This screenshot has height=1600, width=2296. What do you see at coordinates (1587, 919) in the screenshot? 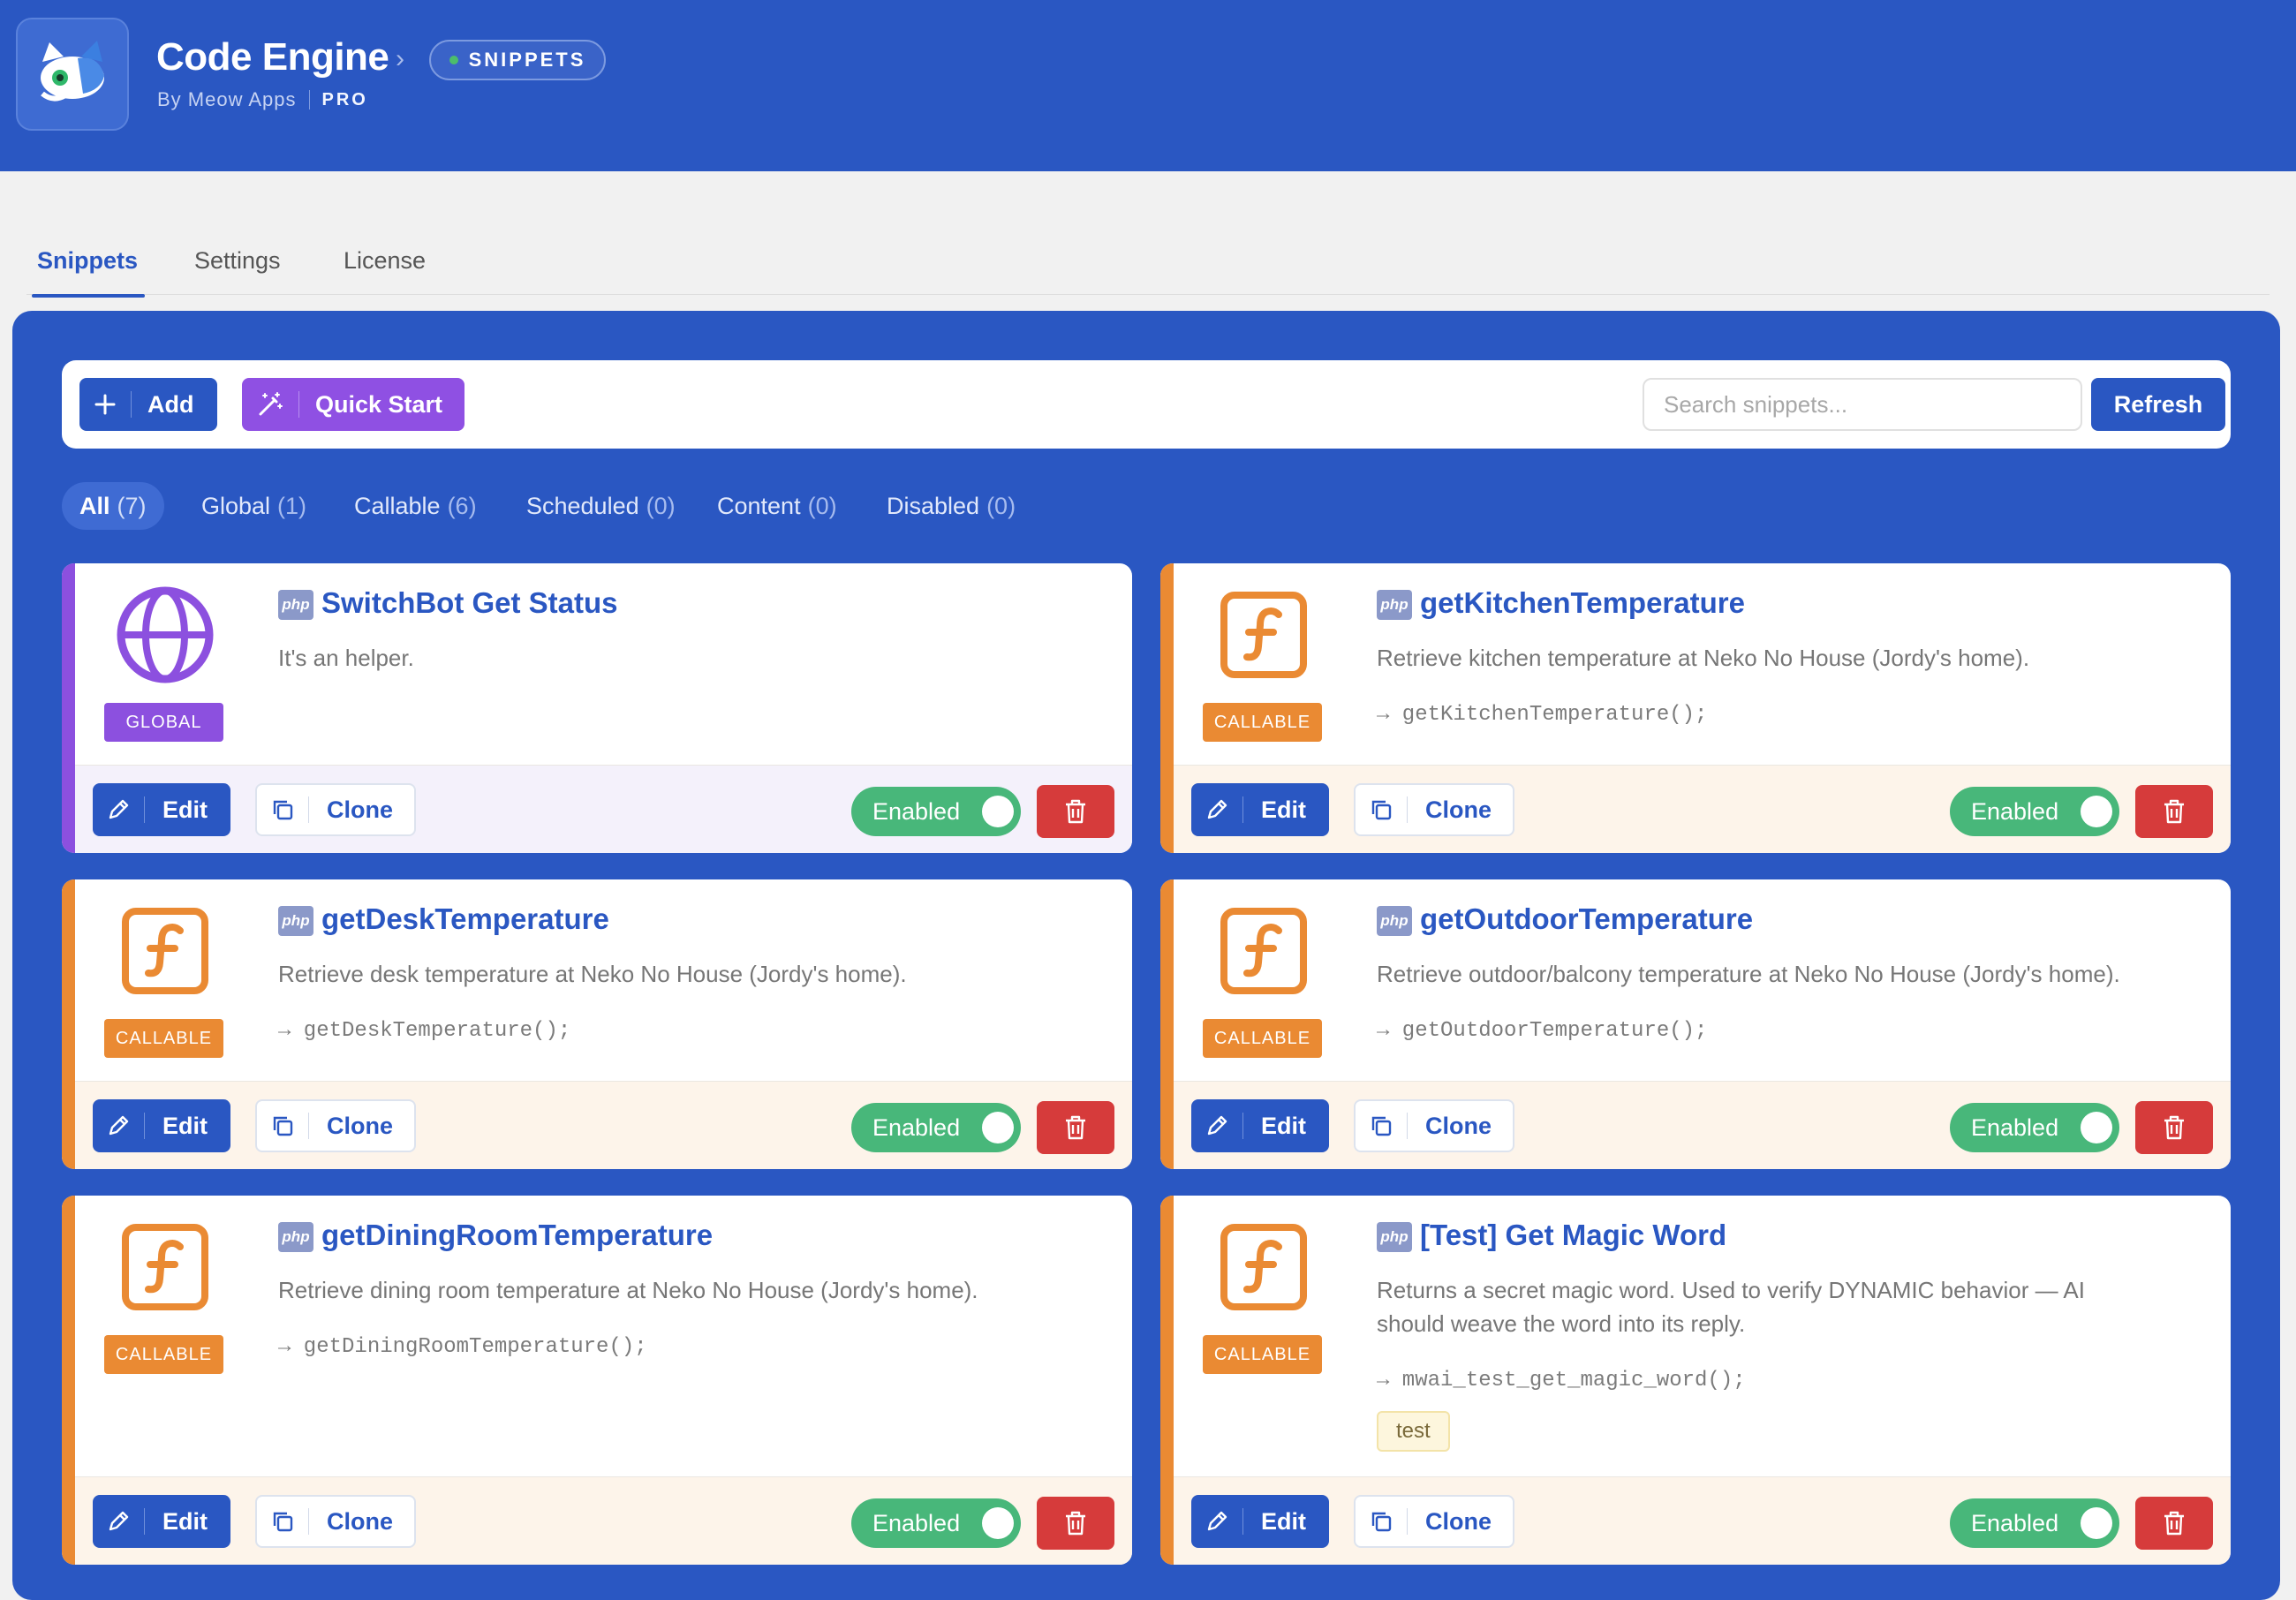
I see `snippet-title: getOutdoorTemperature` at bounding box center [1587, 919].